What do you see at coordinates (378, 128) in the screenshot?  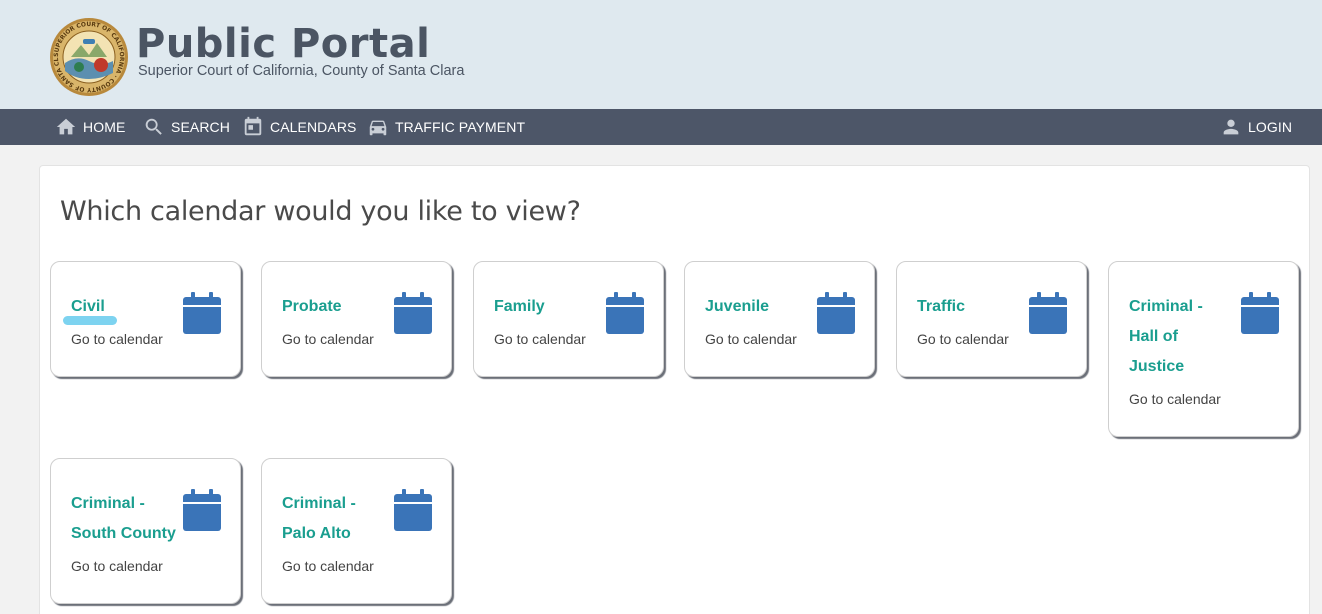 I see `car-icon` at bounding box center [378, 128].